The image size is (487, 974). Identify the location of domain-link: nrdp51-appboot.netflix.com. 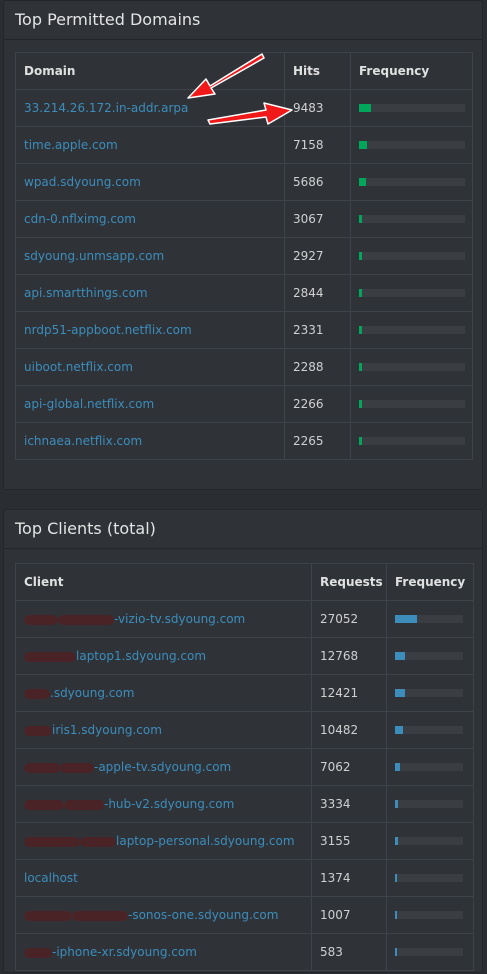
(108, 330).